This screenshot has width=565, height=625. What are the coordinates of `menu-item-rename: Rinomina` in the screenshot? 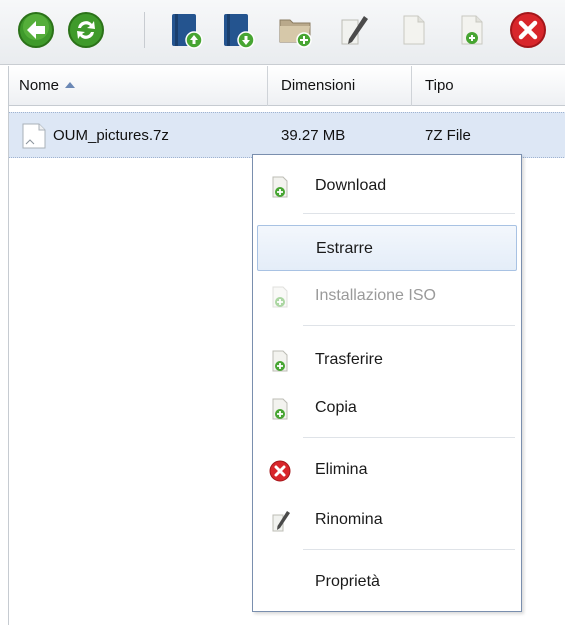 It's located at (387, 520).